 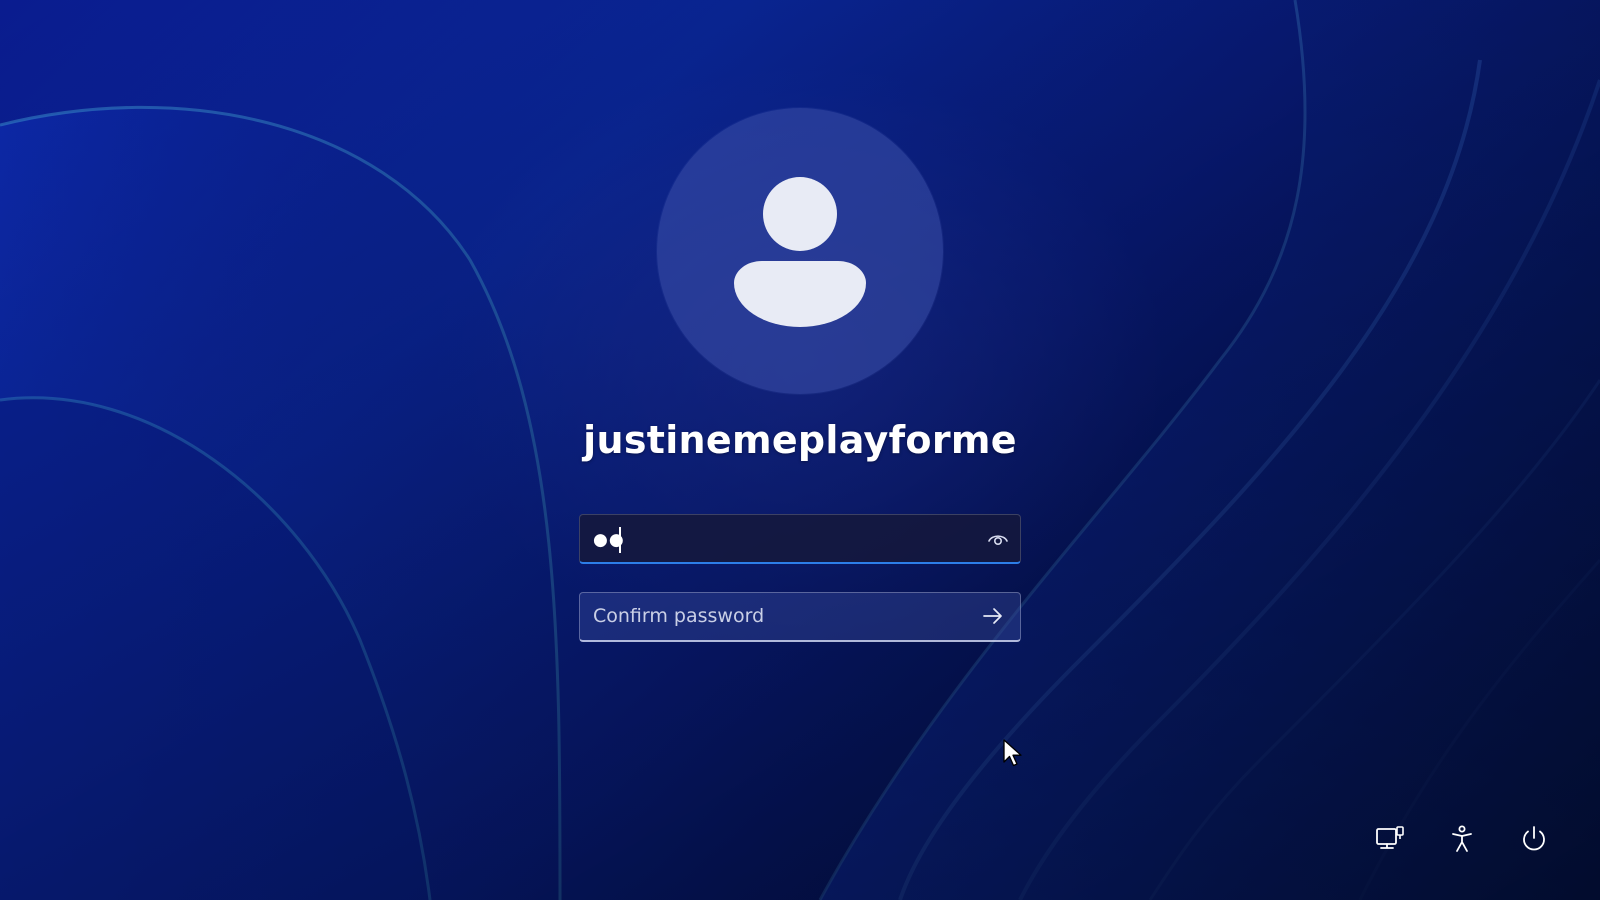 I want to click on user-avatar, so click(x=800, y=251).